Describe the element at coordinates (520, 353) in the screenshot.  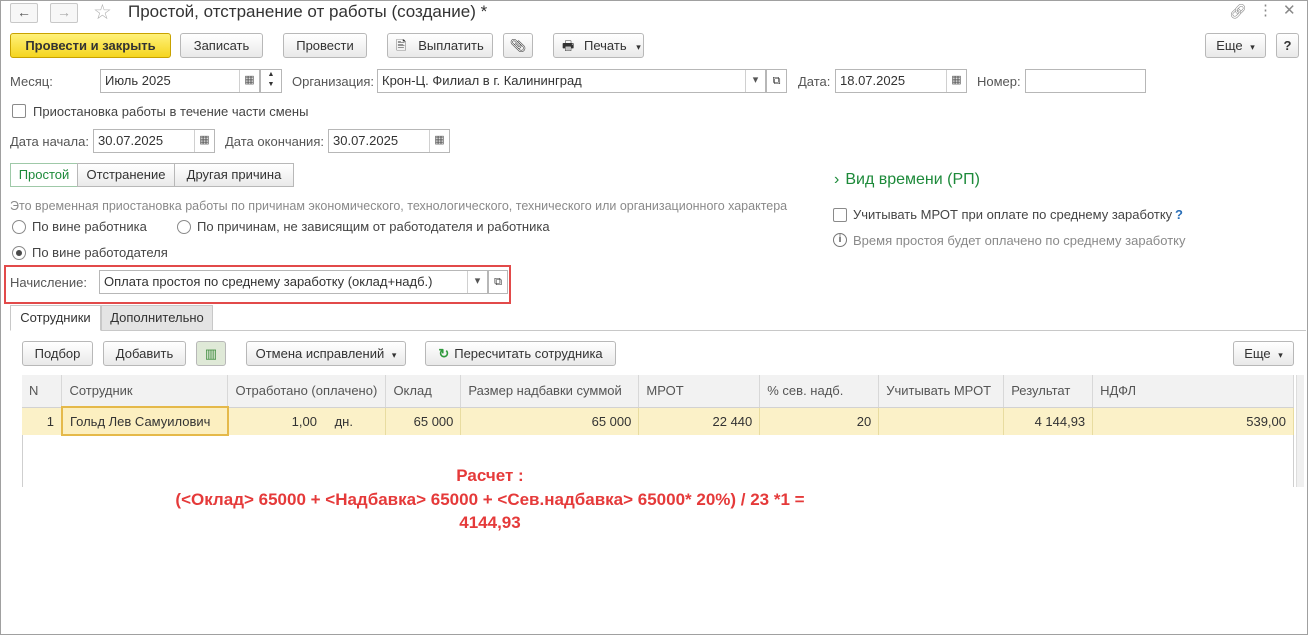
I see `recalculate-employee-button: ↻ Пересчитать сотрудника` at that location.